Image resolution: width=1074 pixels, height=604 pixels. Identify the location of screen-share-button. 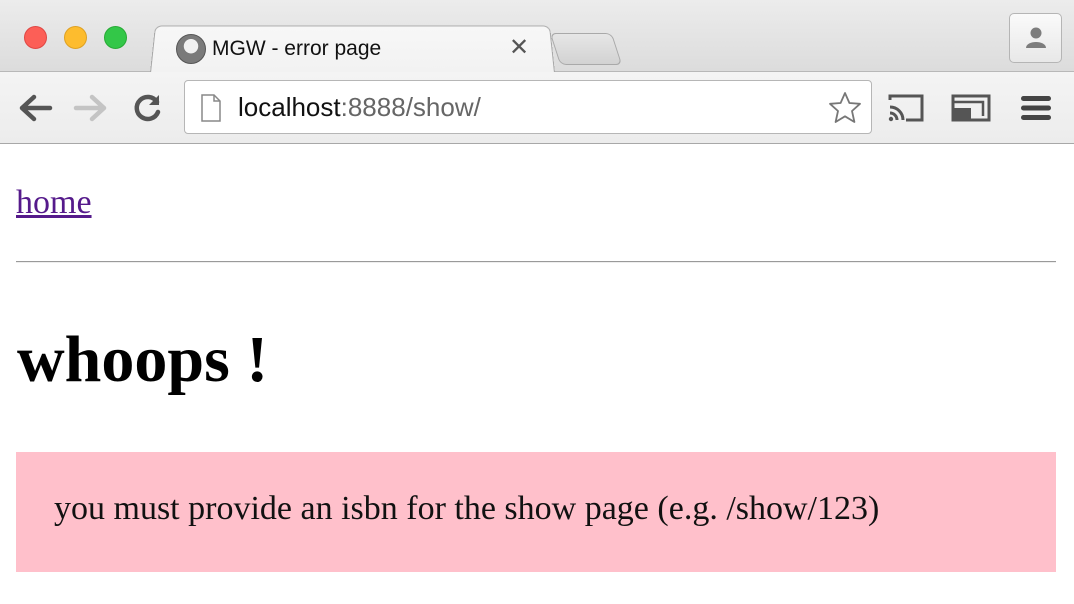
(971, 108).